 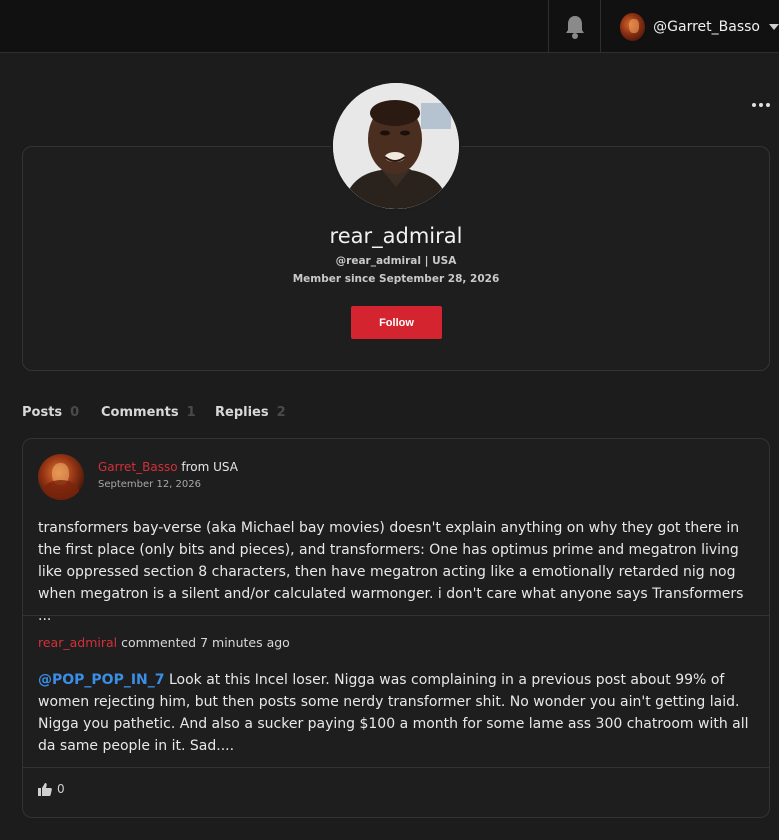 I want to click on profile-avatar, so click(x=396, y=146).